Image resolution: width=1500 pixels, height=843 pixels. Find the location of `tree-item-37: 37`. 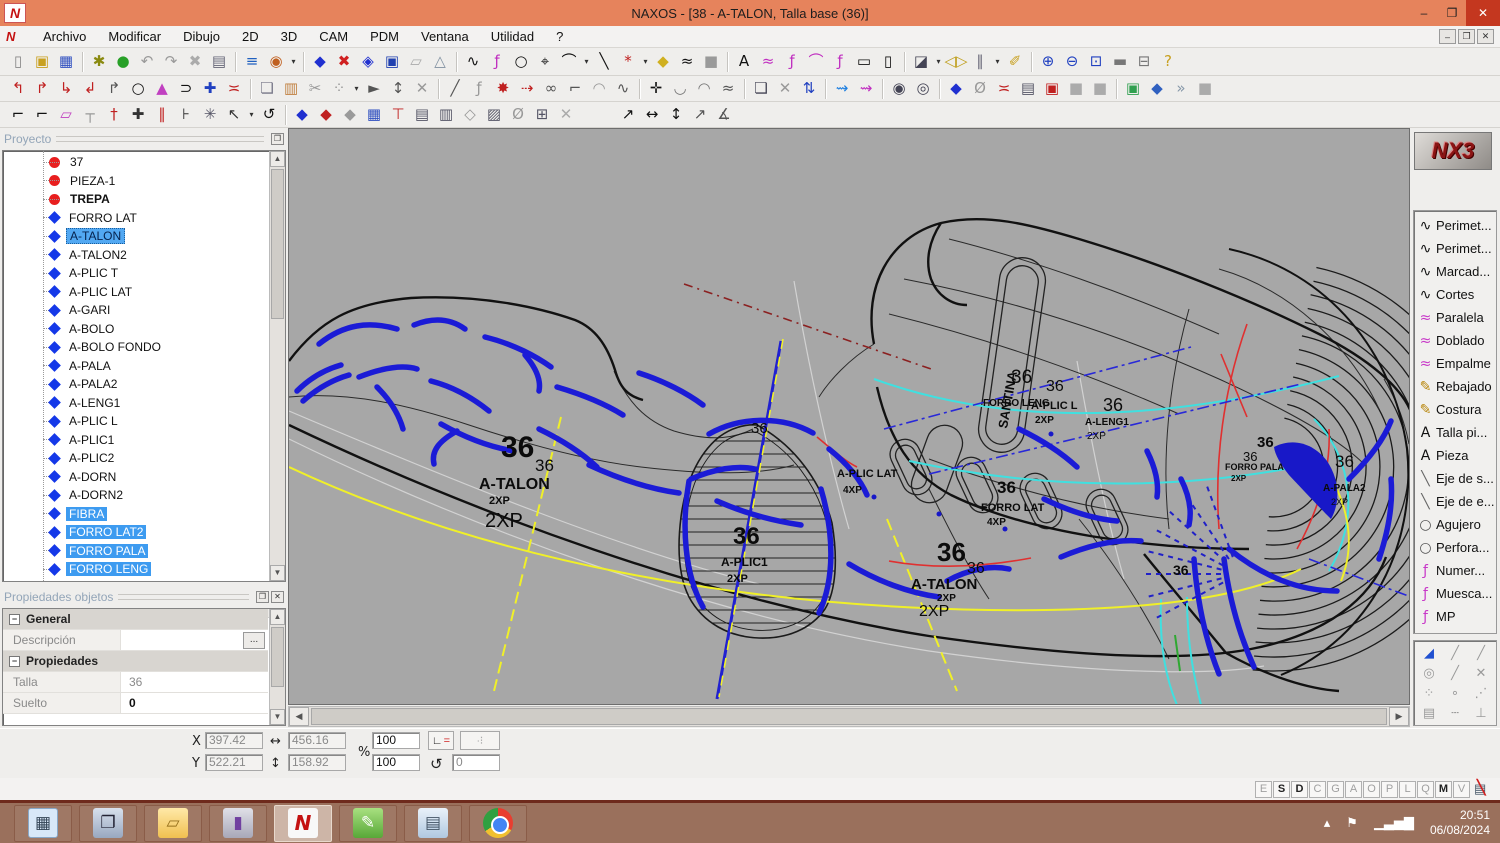

tree-item-37: 37 is located at coordinates (135, 162).